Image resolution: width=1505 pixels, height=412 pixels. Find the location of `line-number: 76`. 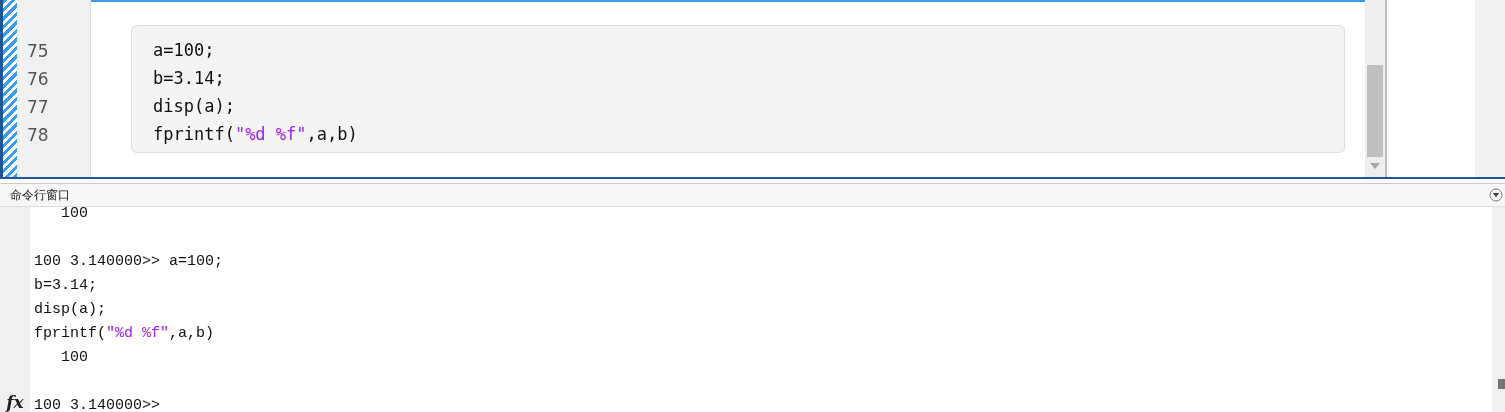

line-number: 76 is located at coordinates (38, 79).